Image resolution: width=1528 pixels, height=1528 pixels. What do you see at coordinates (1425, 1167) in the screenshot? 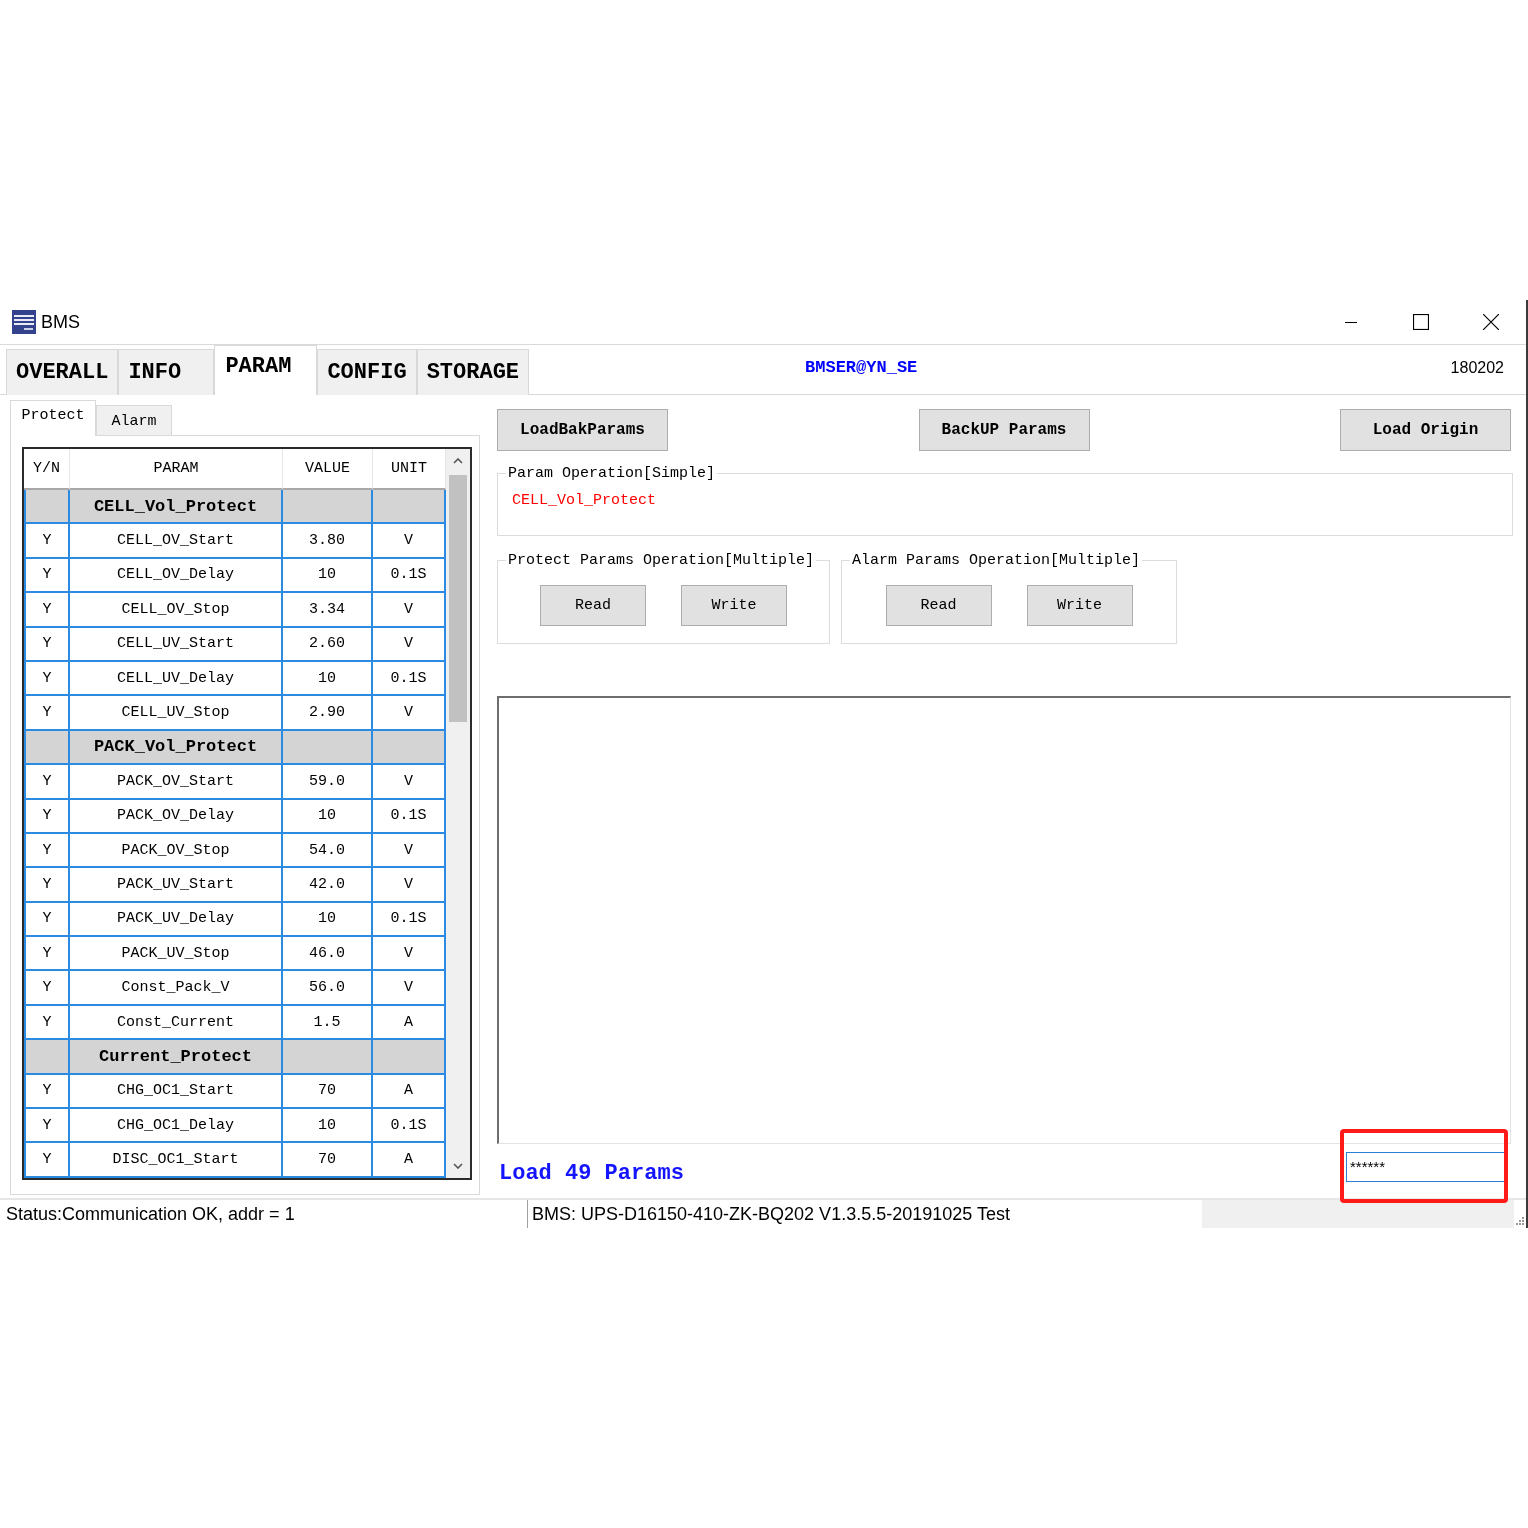
I see `password-field: ******` at bounding box center [1425, 1167].